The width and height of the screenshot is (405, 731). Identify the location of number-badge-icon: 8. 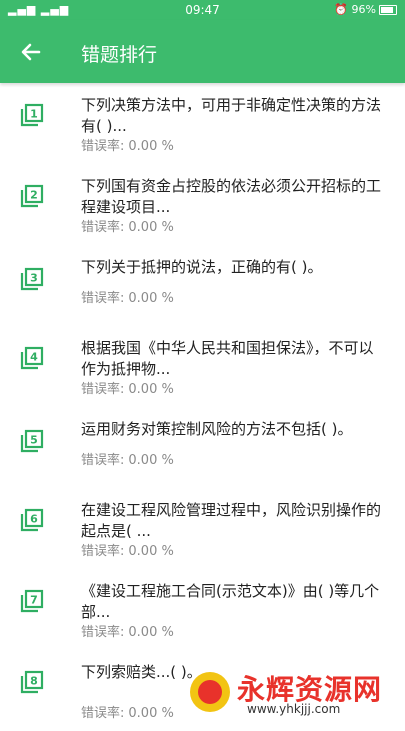
(32, 682).